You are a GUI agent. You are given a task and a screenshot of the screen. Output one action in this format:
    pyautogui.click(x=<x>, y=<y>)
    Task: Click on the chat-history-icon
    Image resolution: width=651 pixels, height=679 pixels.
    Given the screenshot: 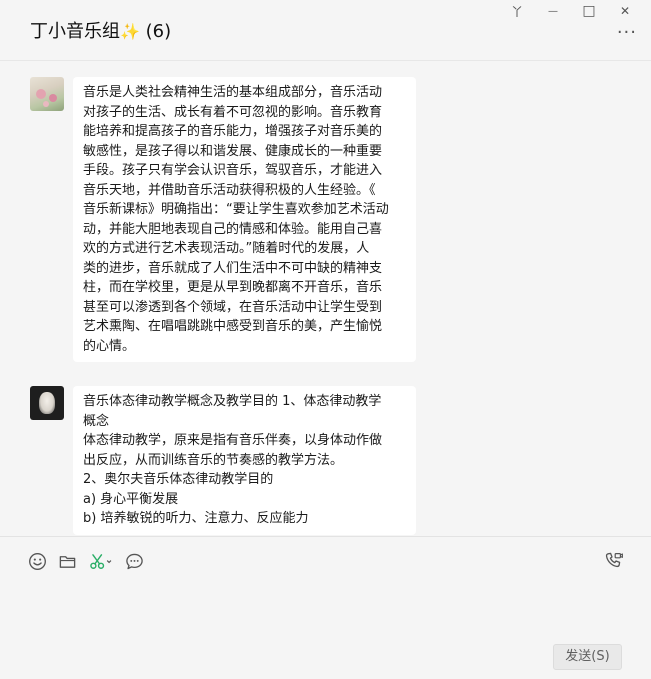 What is the action you would take?
    pyautogui.click(x=134, y=561)
    